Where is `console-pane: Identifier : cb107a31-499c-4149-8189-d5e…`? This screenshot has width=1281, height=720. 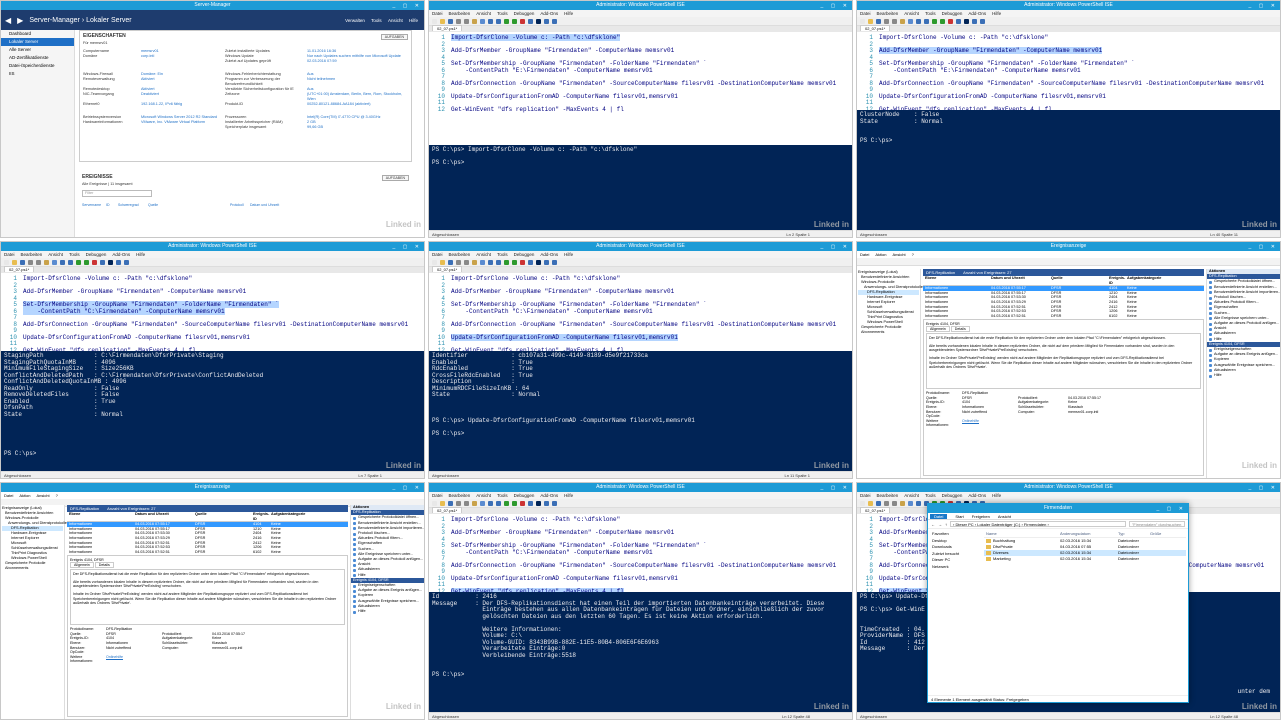
console-pane: Identifier : cb107a31-499c-4149-8189-d5e… is located at coordinates (640, 412).